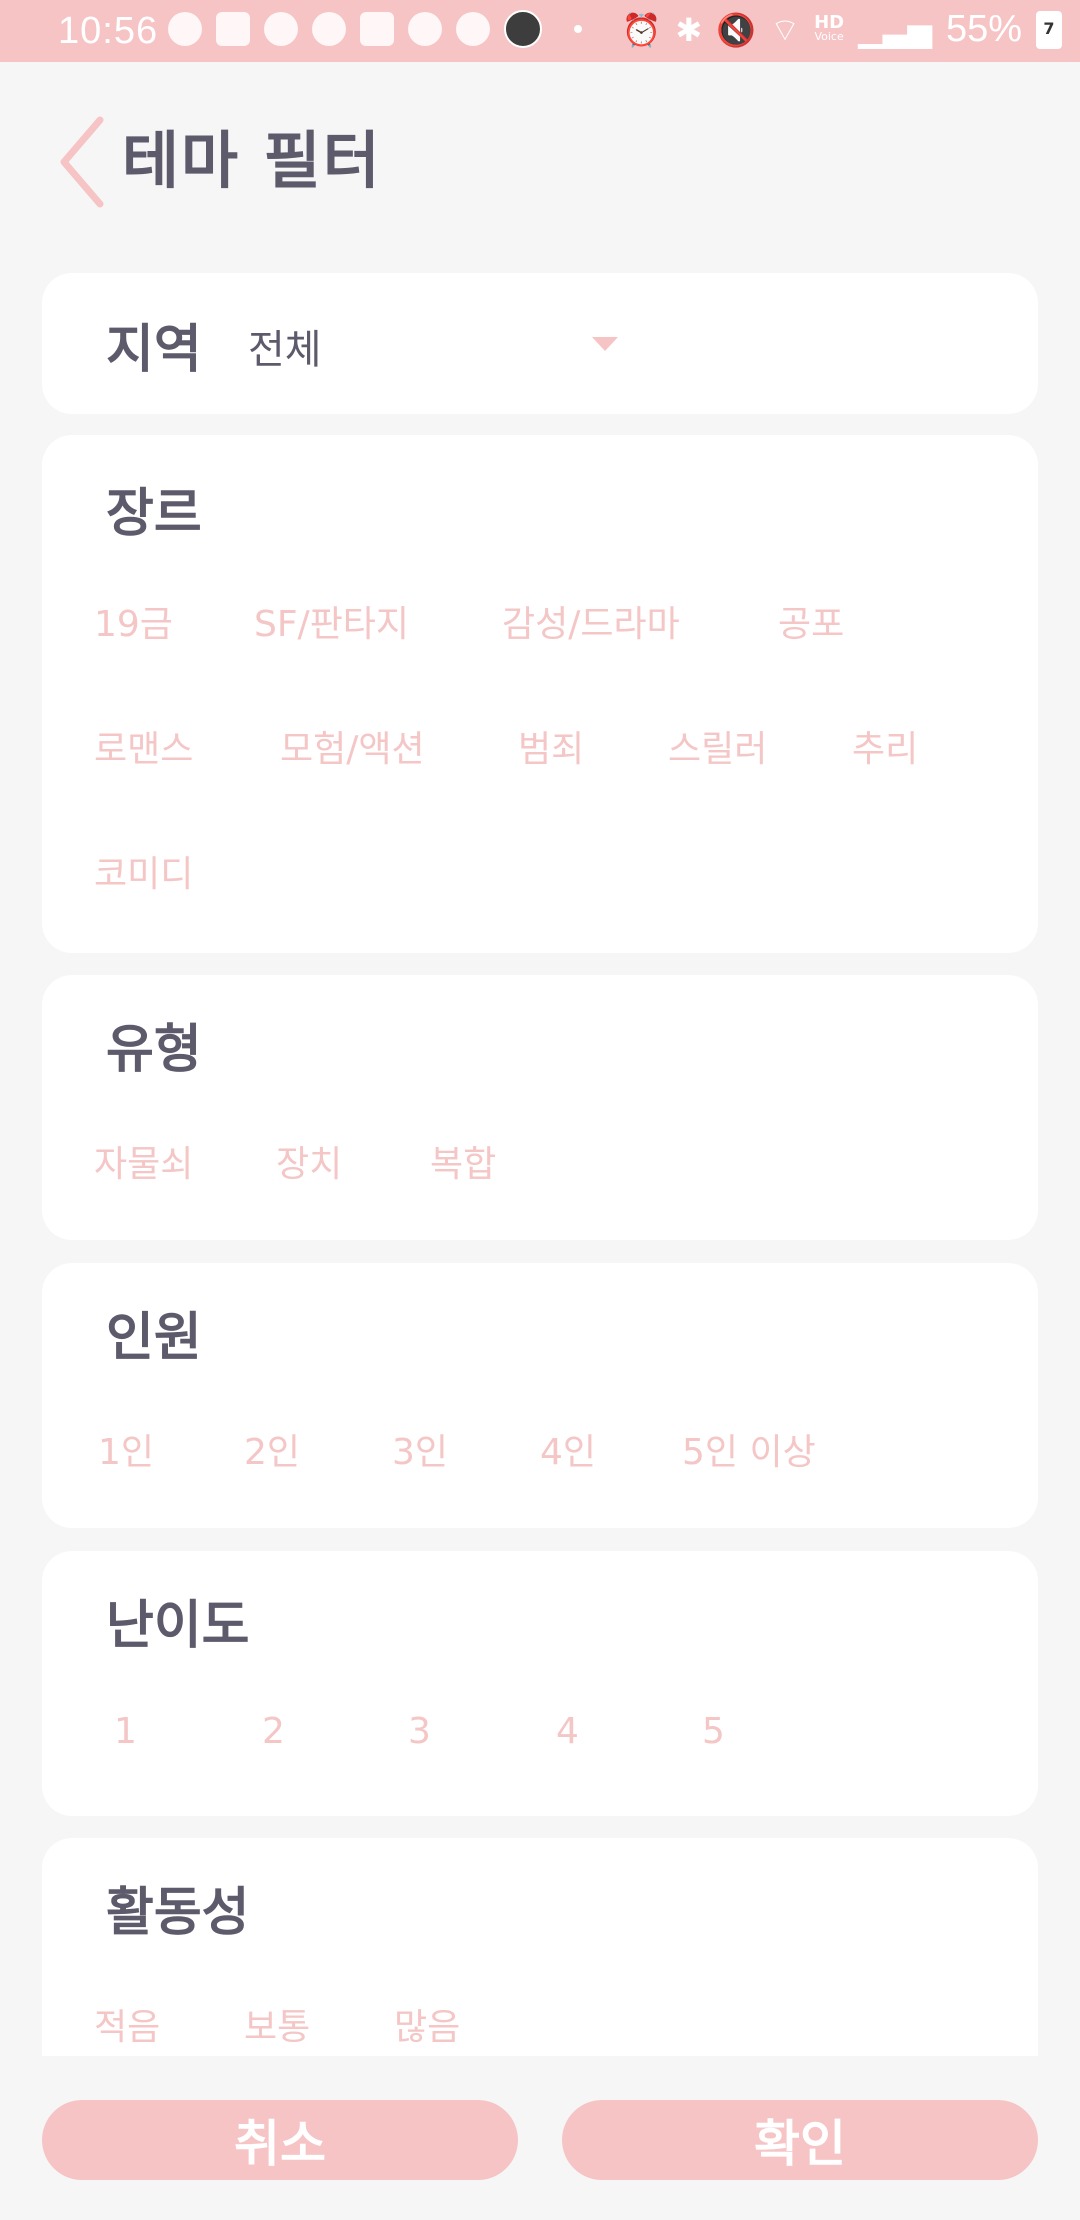  I want to click on genre-chip: 모험/액션, so click(352, 746).